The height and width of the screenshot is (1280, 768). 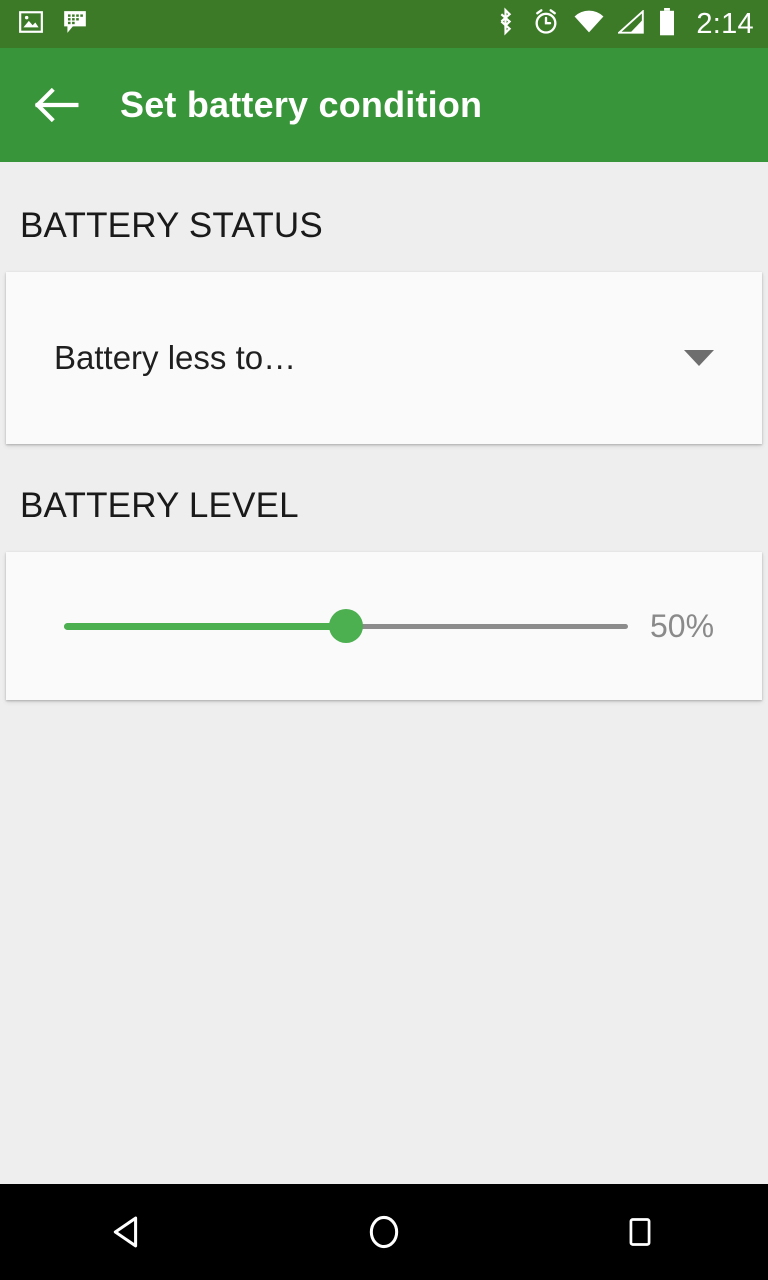 What do you see at coordinates (682, 625) in the screenshot?
I see `battery-level-value: 50%` at bounding box center [682, 625].